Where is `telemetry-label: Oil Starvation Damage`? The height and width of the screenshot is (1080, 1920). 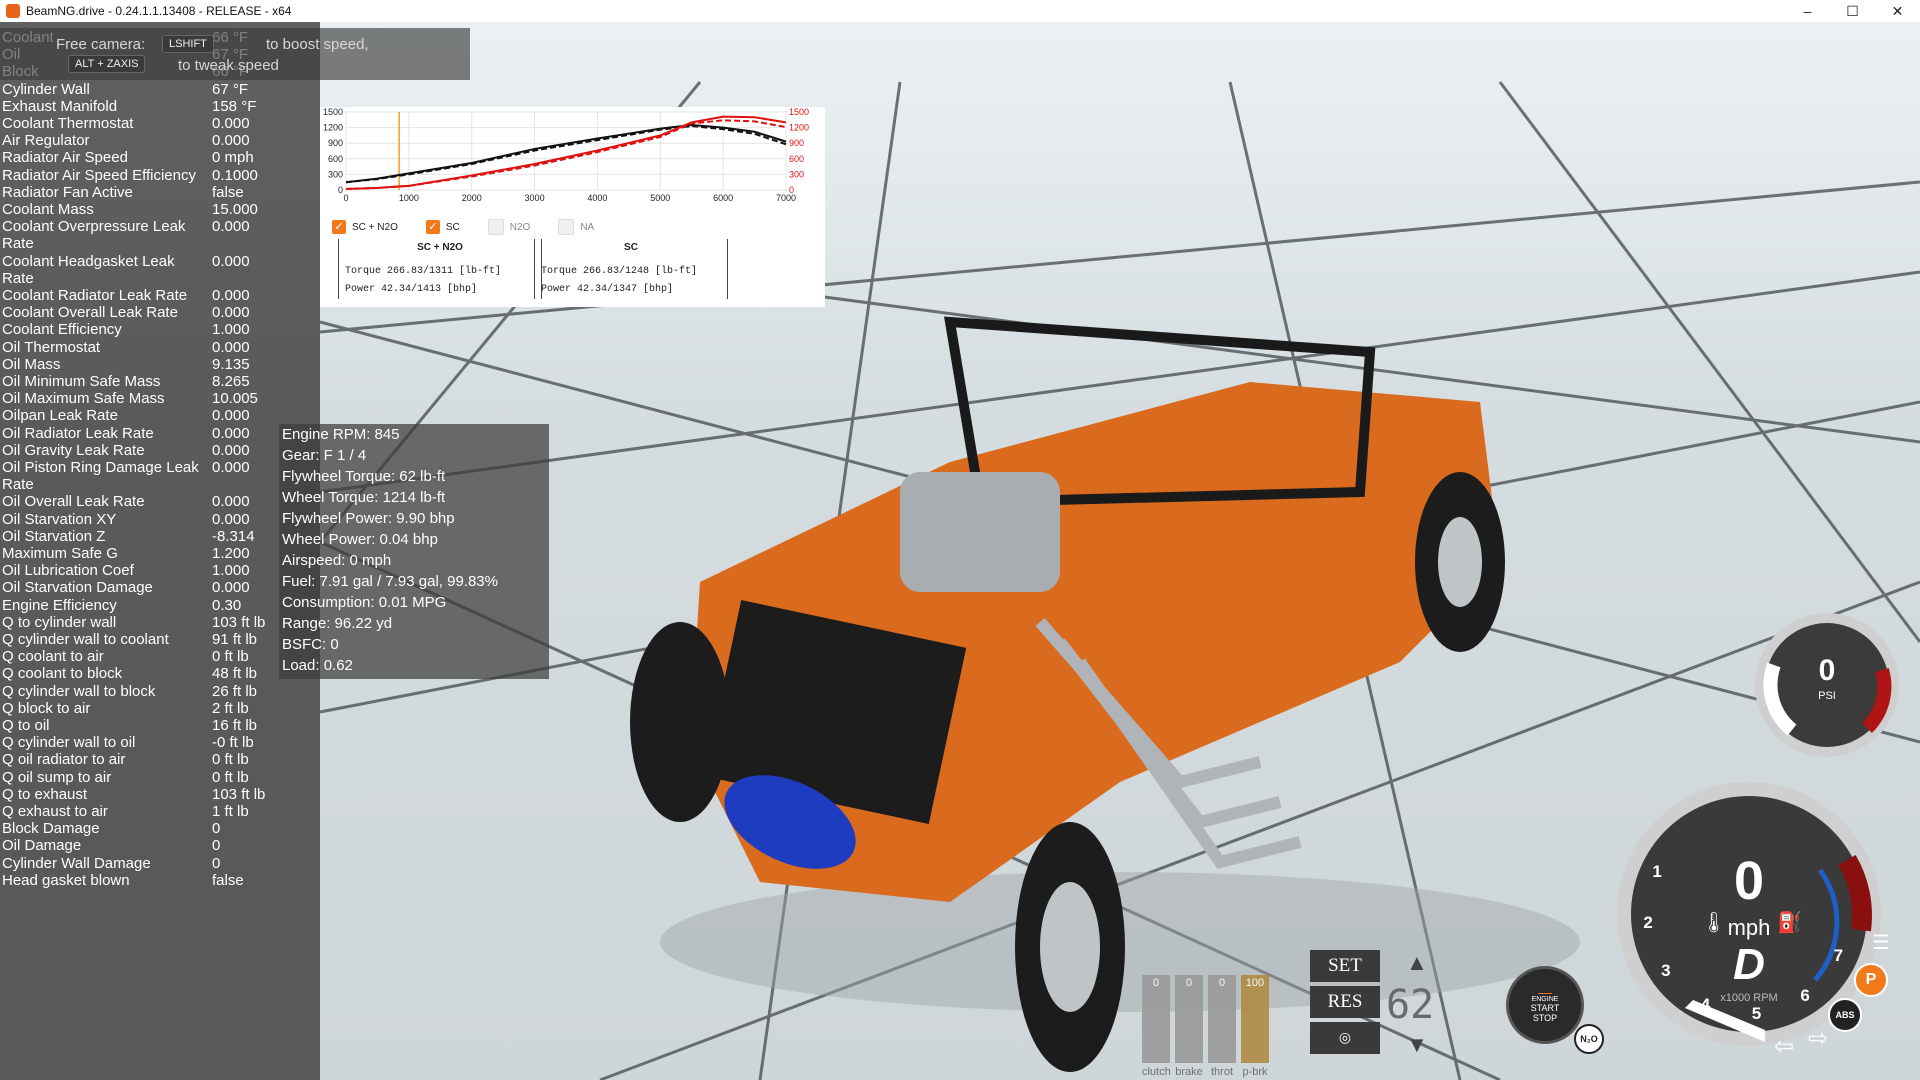 telemetry-label: Oil Starvation Damage is located at coordinates (77, 588).